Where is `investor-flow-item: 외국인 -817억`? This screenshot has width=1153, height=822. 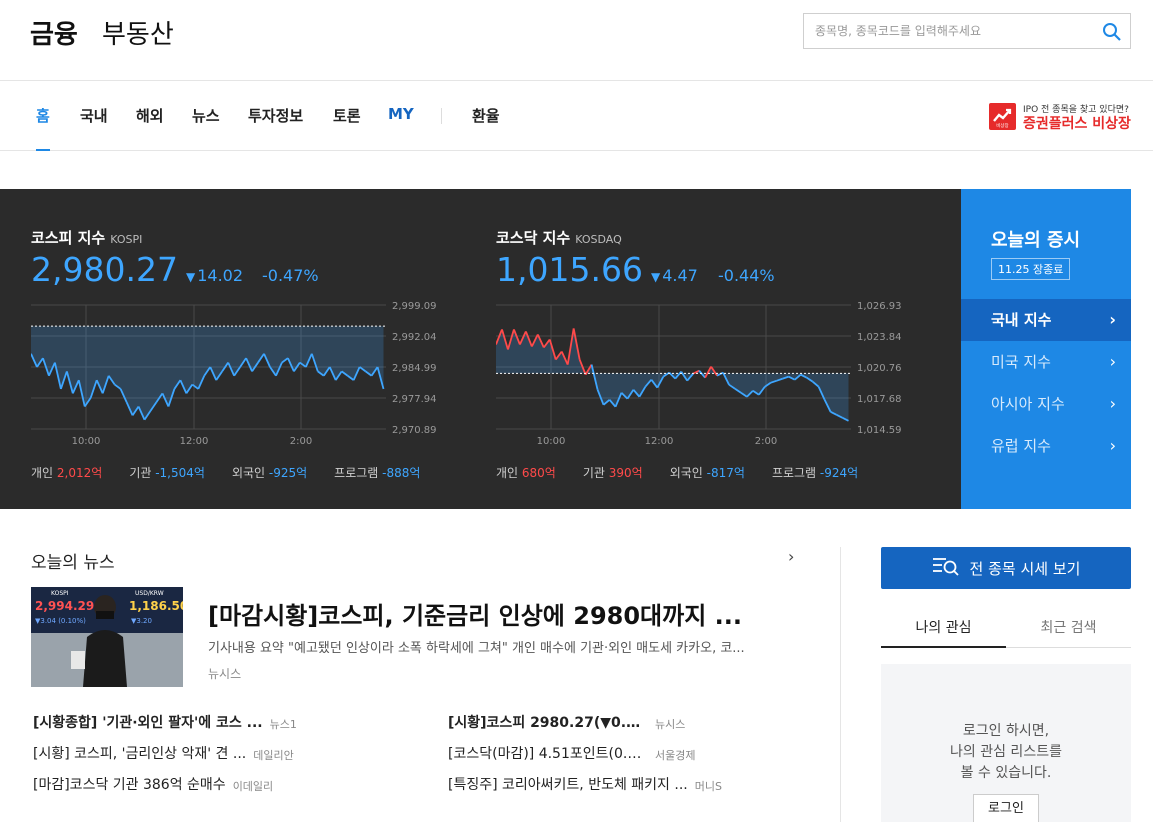
investor-flow-item: 외국인 -817억 is located at coordinates (707, 473).